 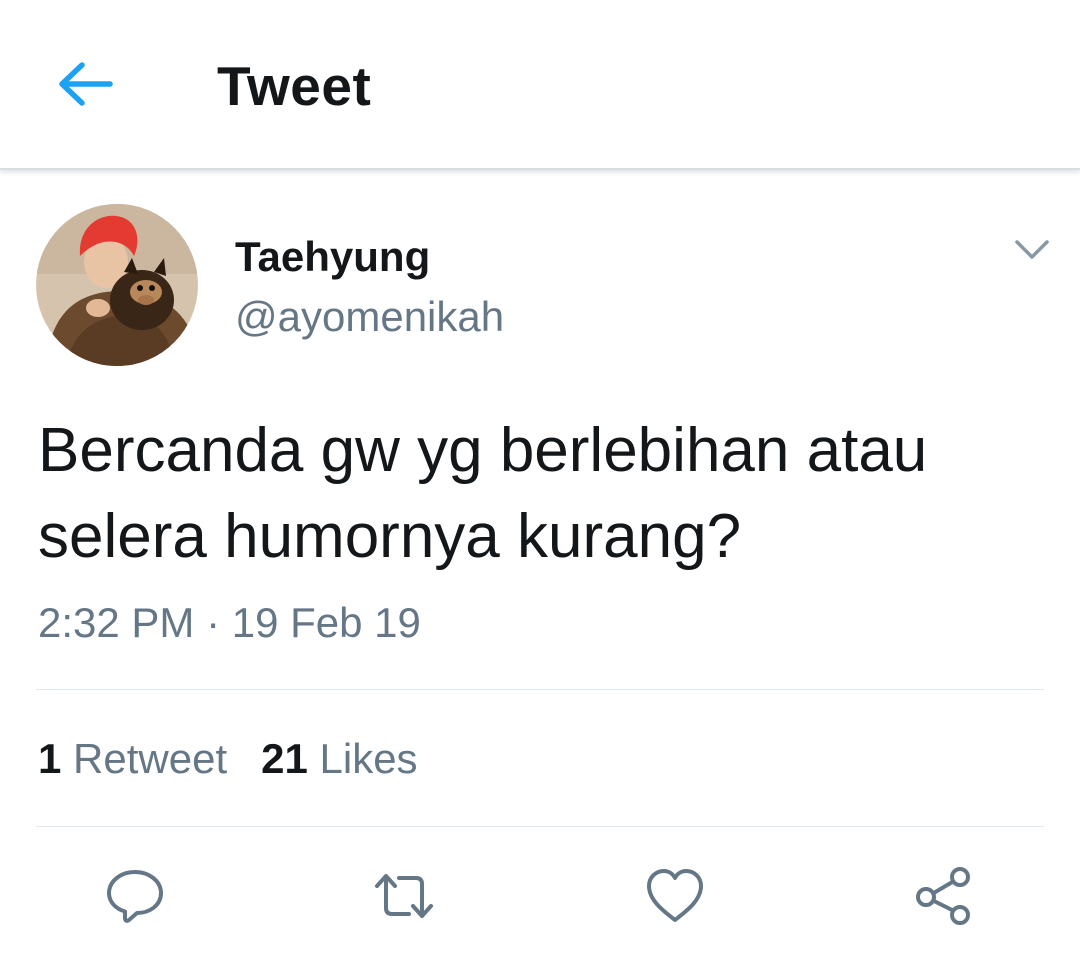 I want to click on tweet-text-line: Bercanda gw yg berlebihan atau, so click(x=483, y=450).